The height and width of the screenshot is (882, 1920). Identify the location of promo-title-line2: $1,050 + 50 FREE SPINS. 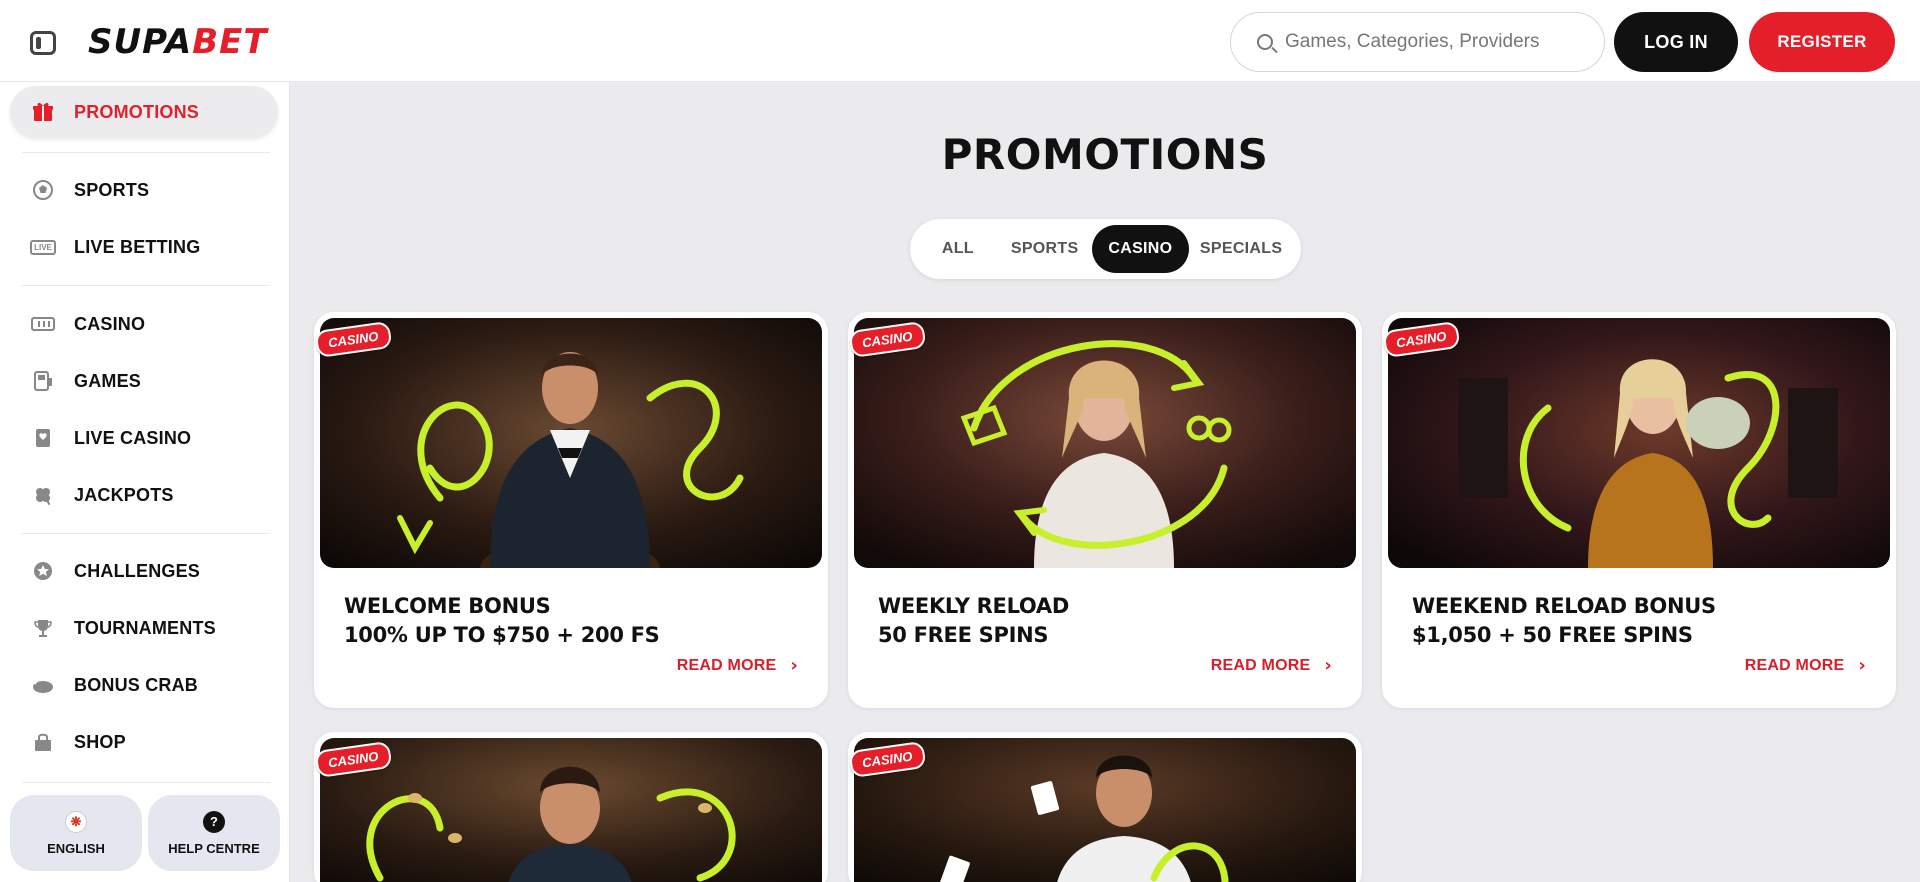
(1552, 635).